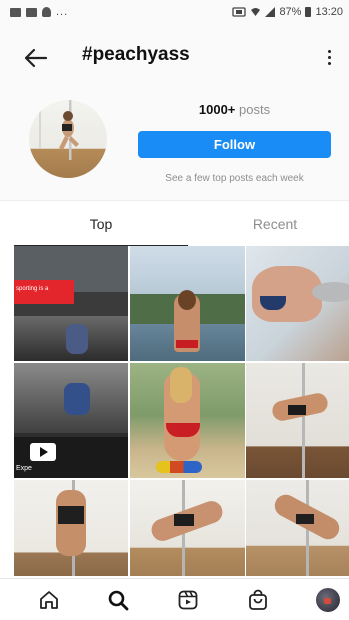 The width and height of the screenshot is (349, 620). What do you see at coordinates (308, 12) in the screenshot?
I see `battery-icon` at bounding box center [308, 12].